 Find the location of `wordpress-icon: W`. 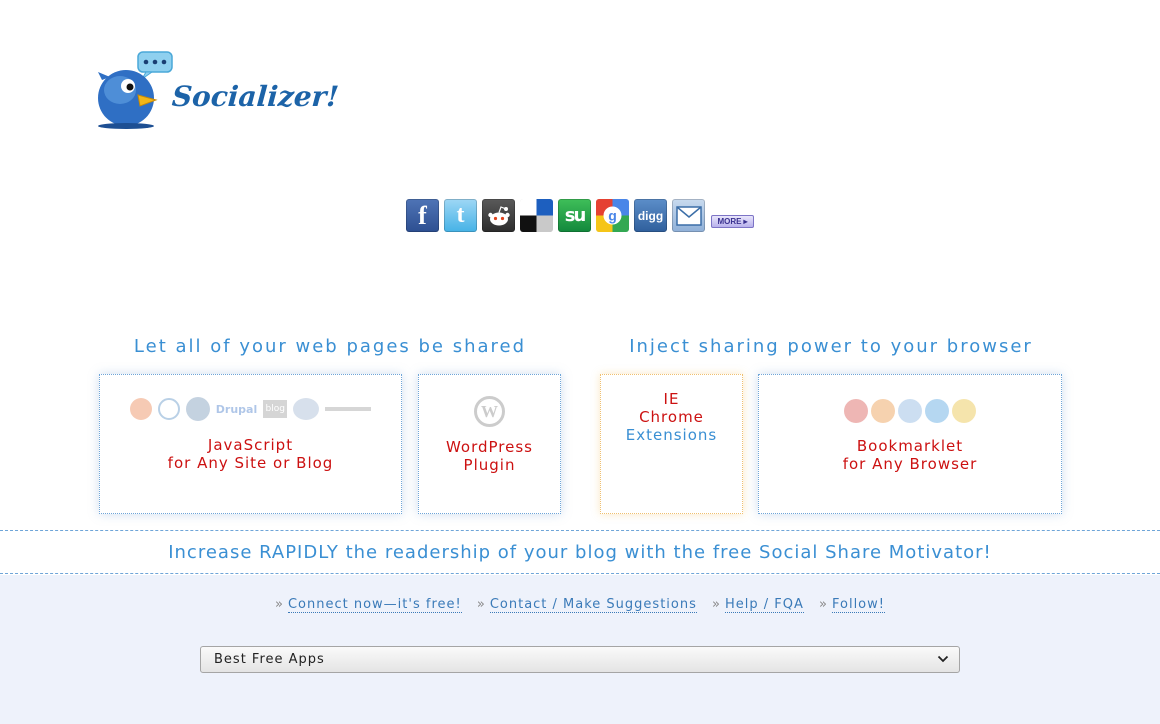

wordpress-icon: W is located at coordinates (489, 411).